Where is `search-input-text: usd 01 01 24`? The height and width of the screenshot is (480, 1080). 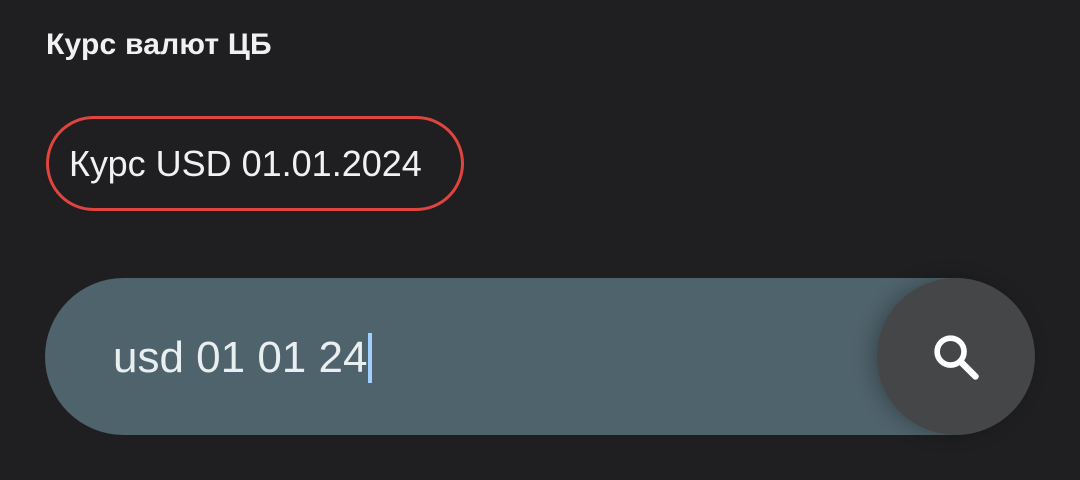
search-input-text: usd 01 01 24 is located at coordinates (240, 357).